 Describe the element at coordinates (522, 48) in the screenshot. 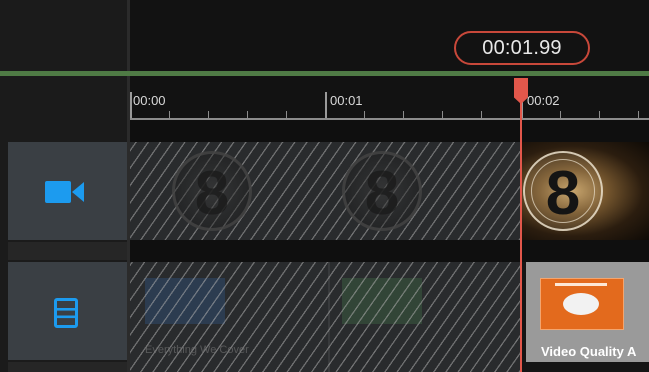

I see `current-timecode: 00:01.99` at that location.